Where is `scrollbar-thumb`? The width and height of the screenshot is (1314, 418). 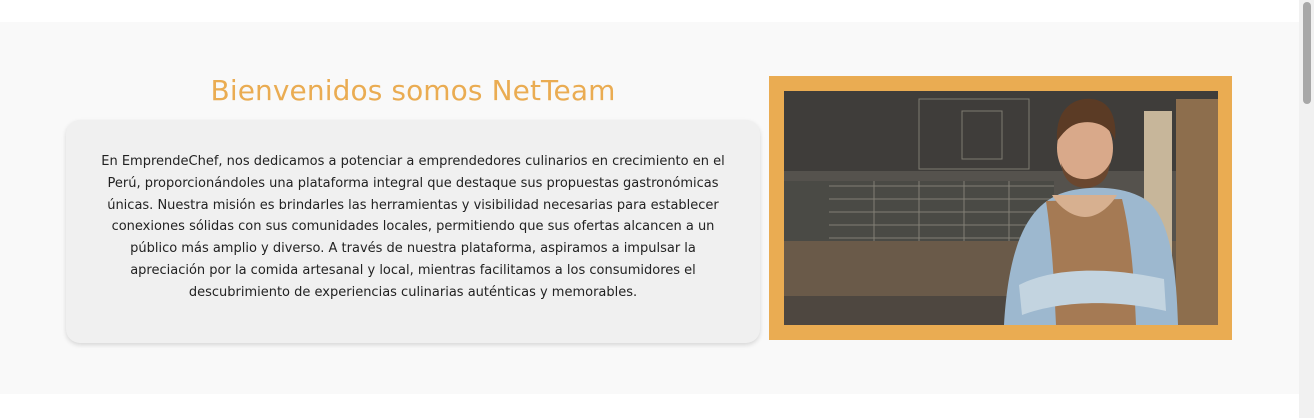
scrollbar-thumb is located at coordinates (1307, 53).